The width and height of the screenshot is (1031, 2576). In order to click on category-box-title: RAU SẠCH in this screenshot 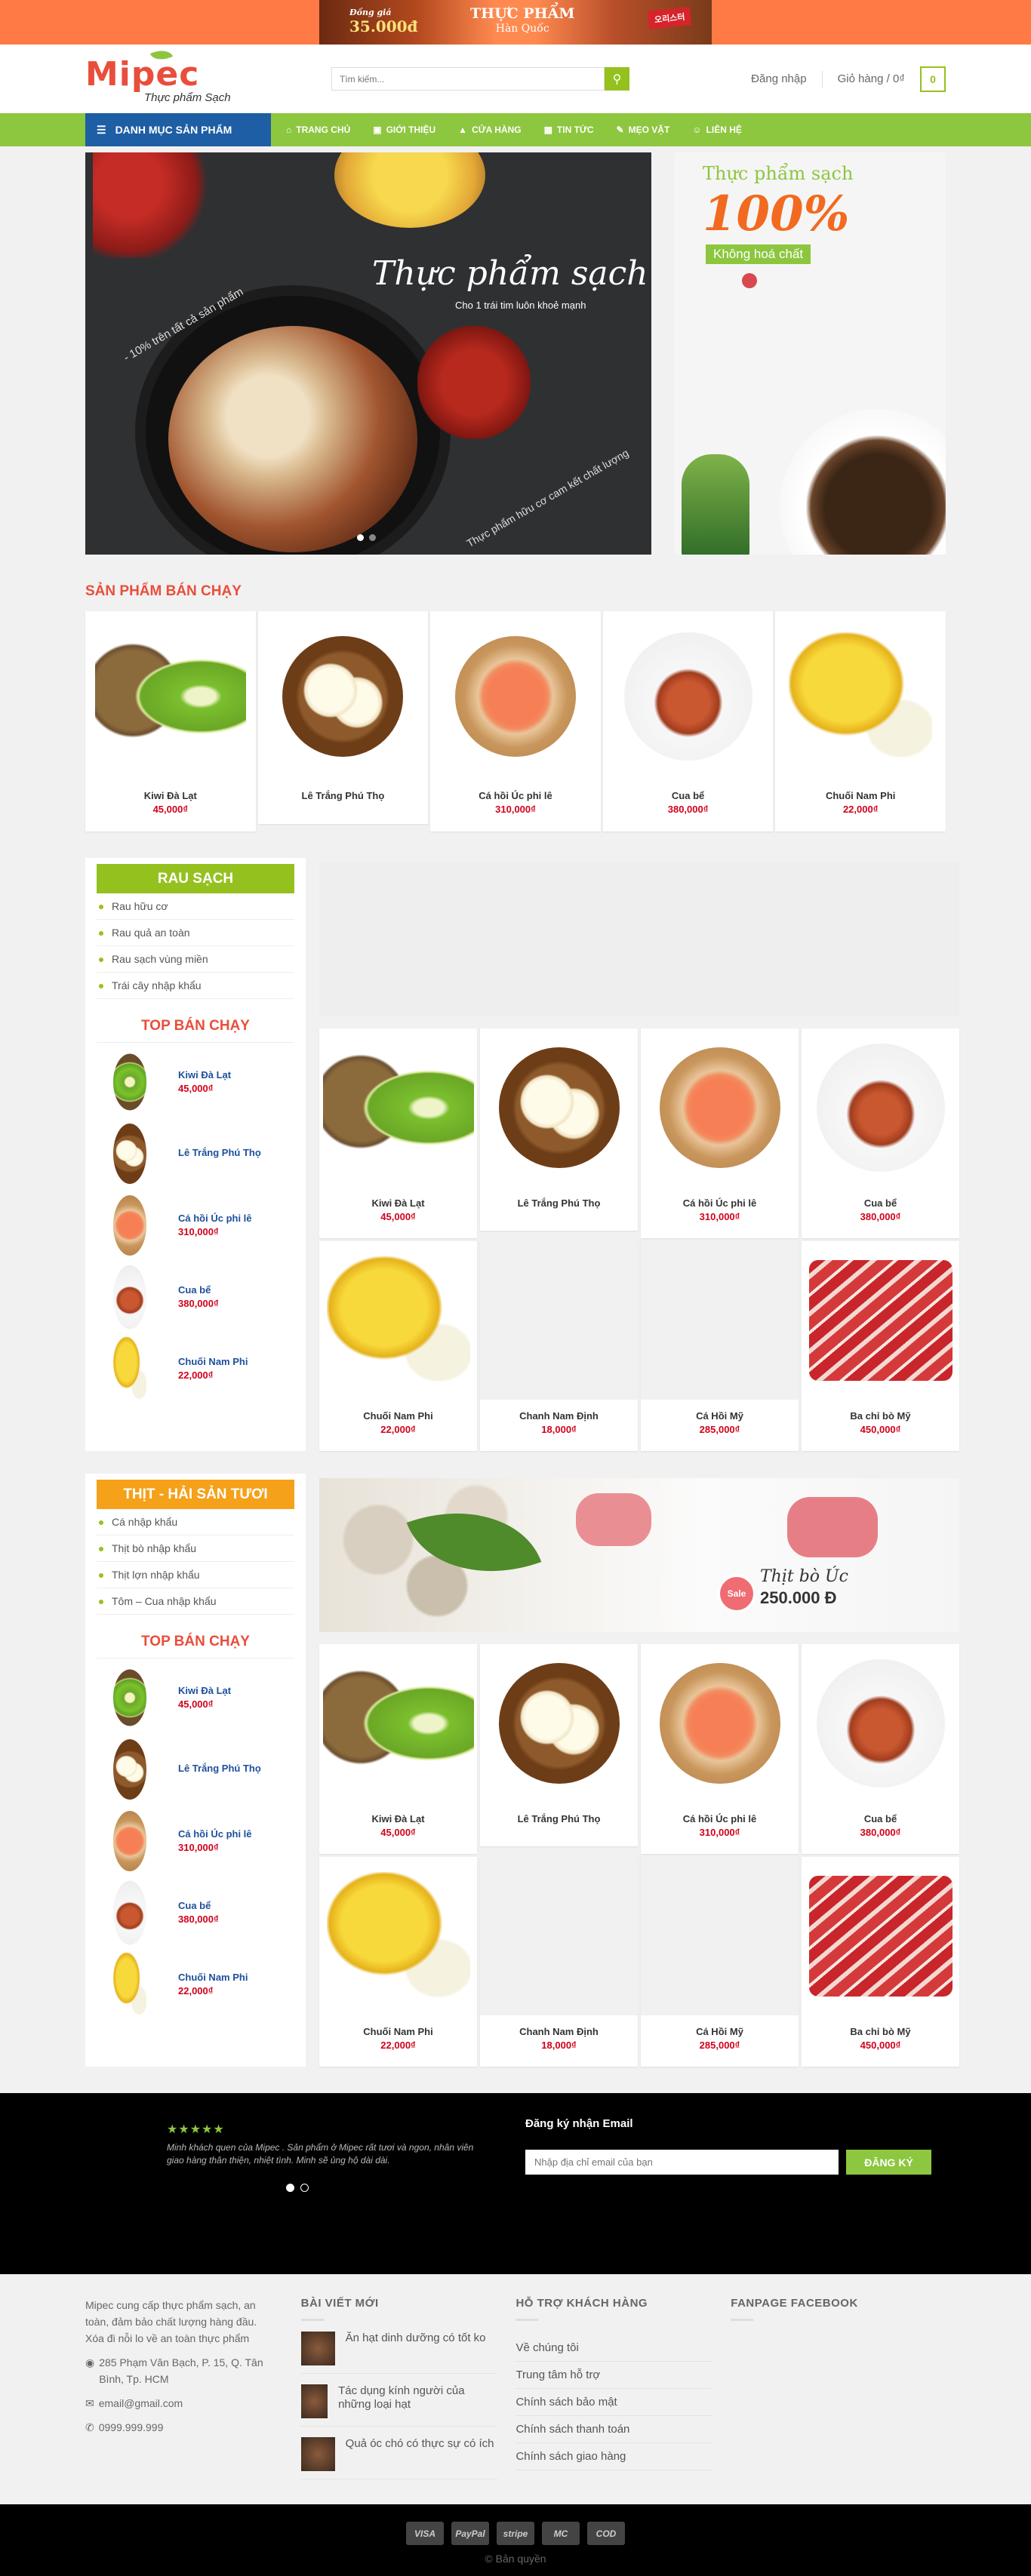, I will do `click(195, 878)`.